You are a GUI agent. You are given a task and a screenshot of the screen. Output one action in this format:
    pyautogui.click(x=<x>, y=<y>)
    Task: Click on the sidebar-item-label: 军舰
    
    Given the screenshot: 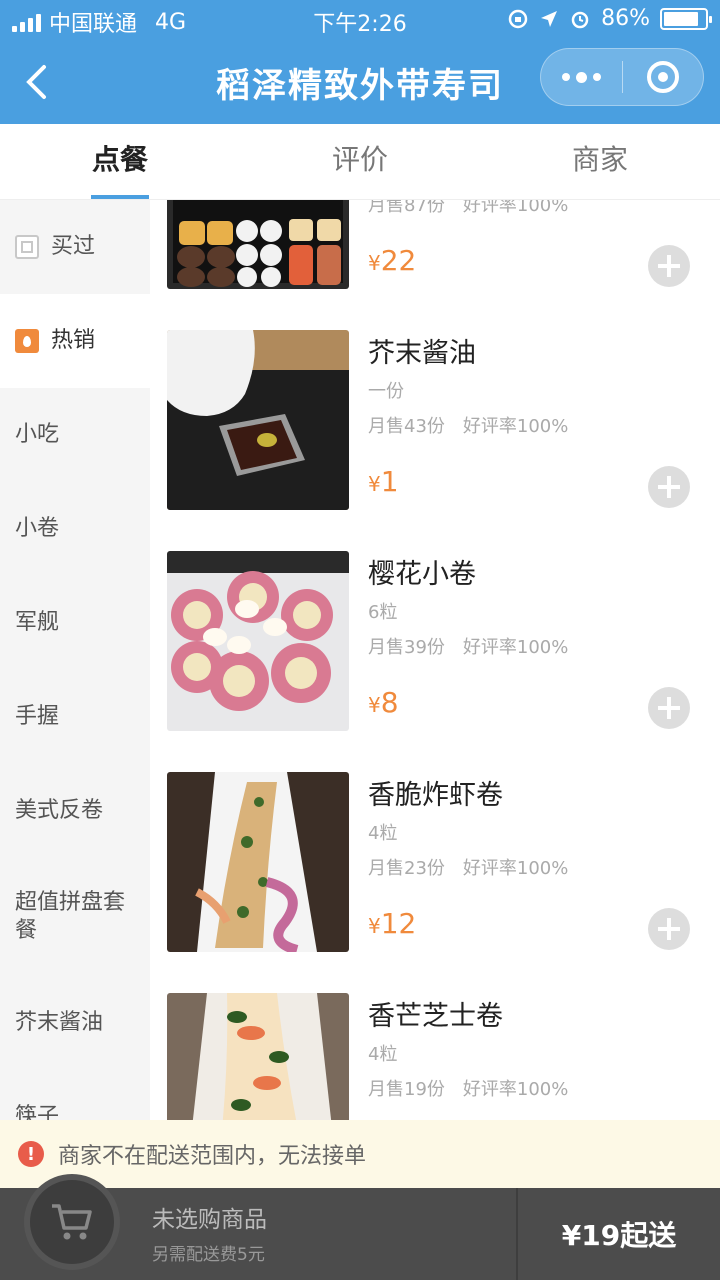 What is the action you would take?
    pyautogui.click(x=37, y=622)
    